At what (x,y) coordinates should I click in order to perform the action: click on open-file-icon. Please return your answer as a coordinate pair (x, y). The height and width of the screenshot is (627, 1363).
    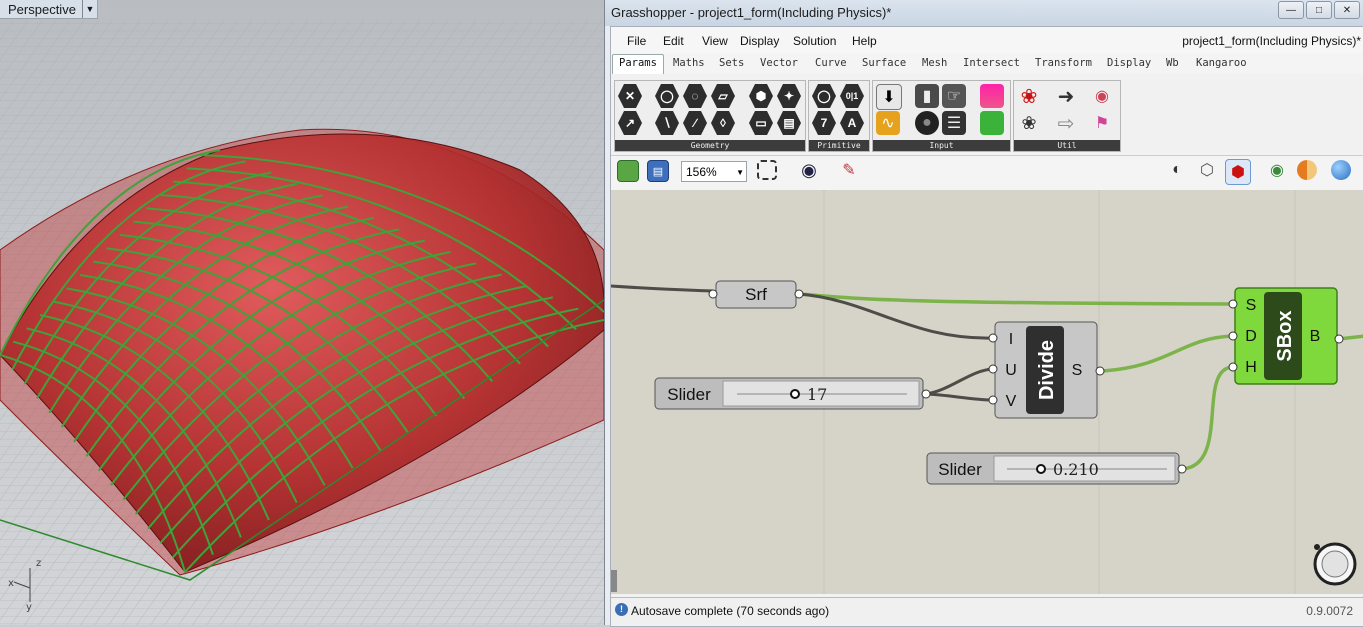
    Looking at the image, I should click on (628, 171).